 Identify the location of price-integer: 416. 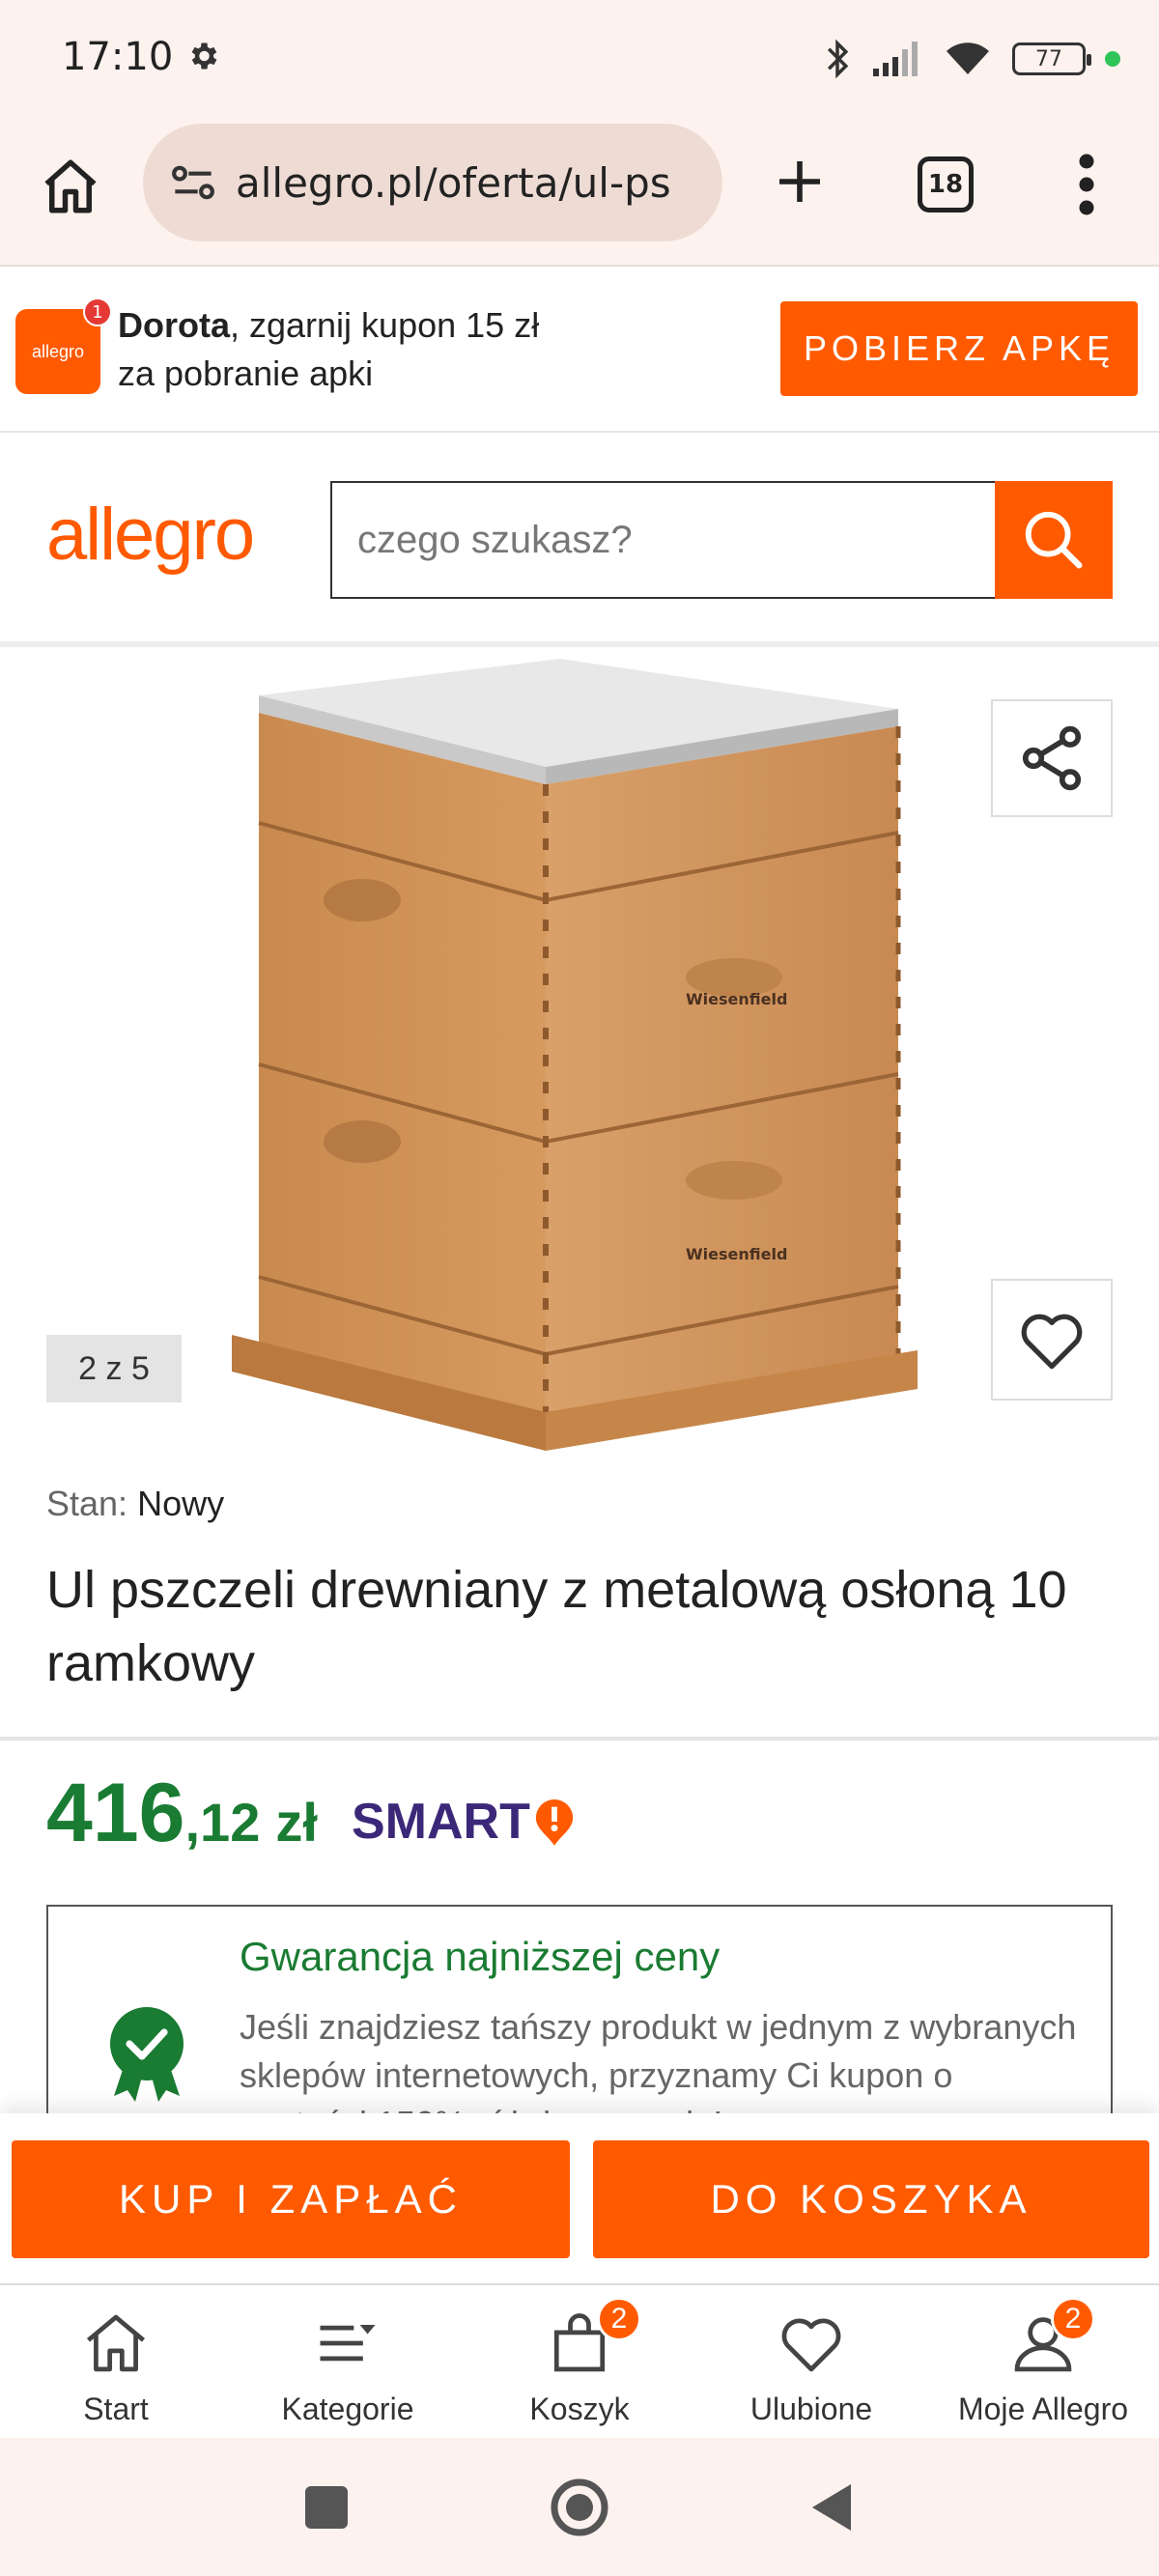
(115, 1813).